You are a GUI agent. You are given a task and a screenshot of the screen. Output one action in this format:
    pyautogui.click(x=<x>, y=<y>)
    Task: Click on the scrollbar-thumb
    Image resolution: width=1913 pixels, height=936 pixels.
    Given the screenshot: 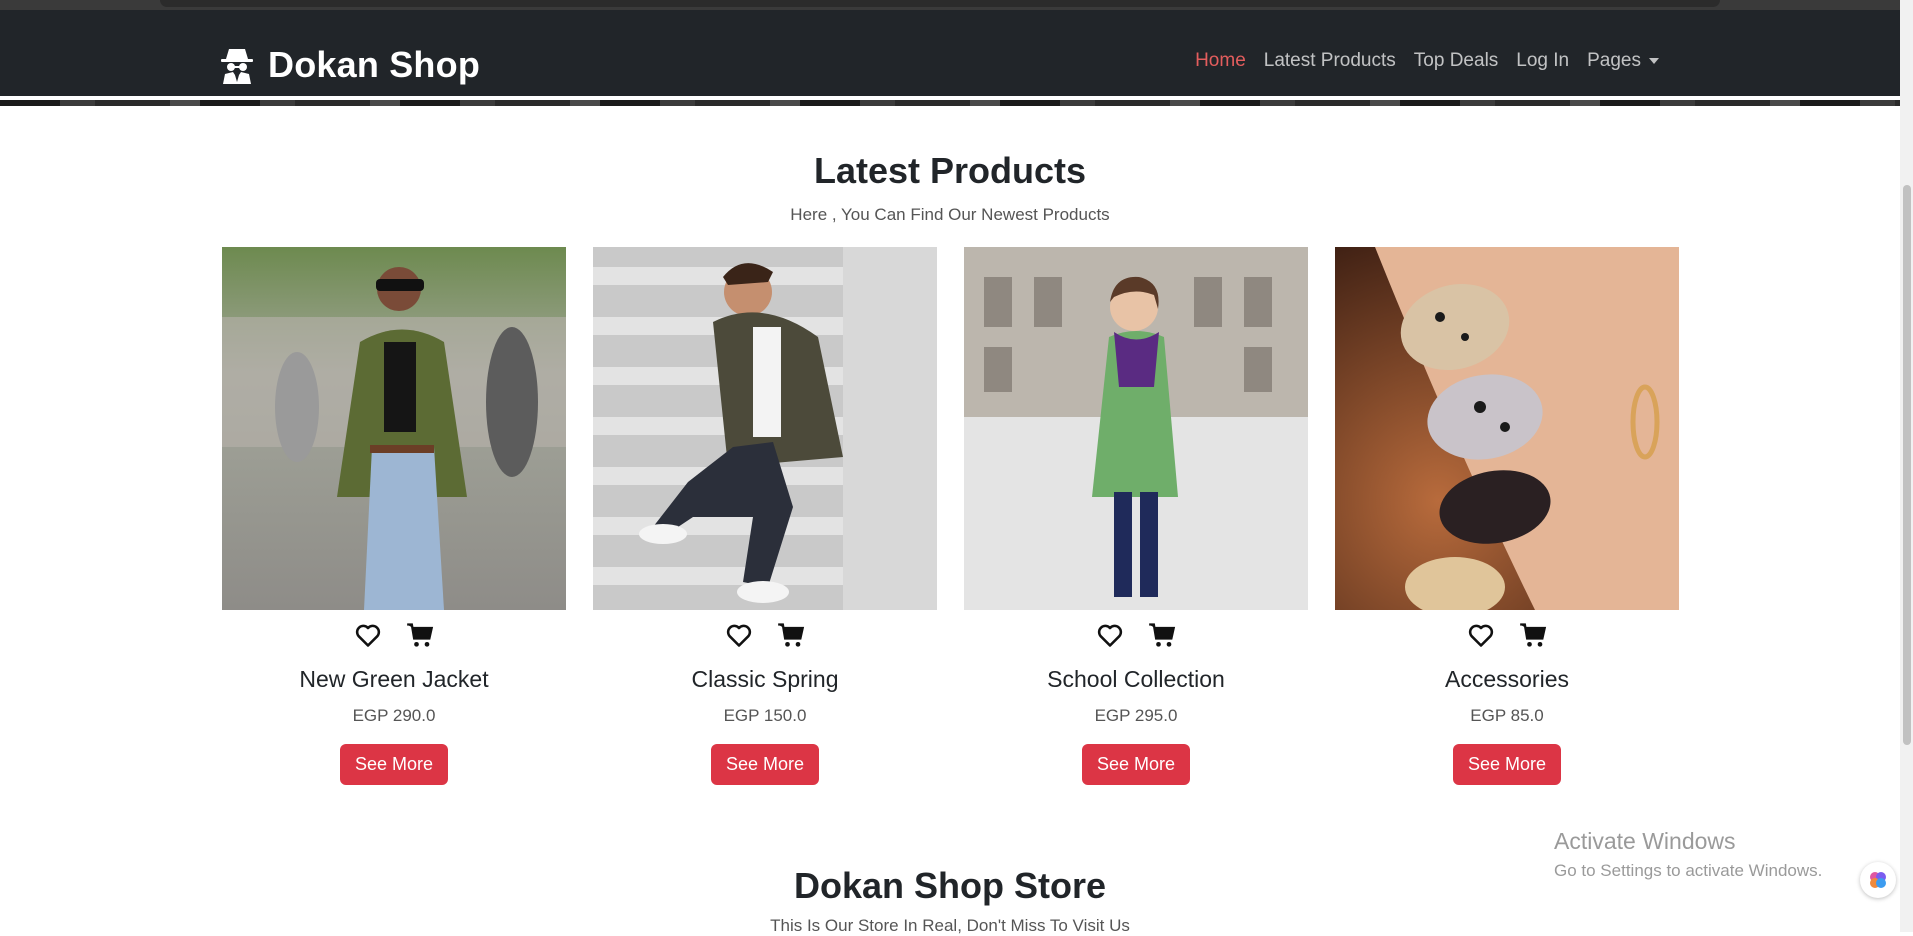 What is the action you would take?
    pyautogui.click(x=1907, y=465)
    